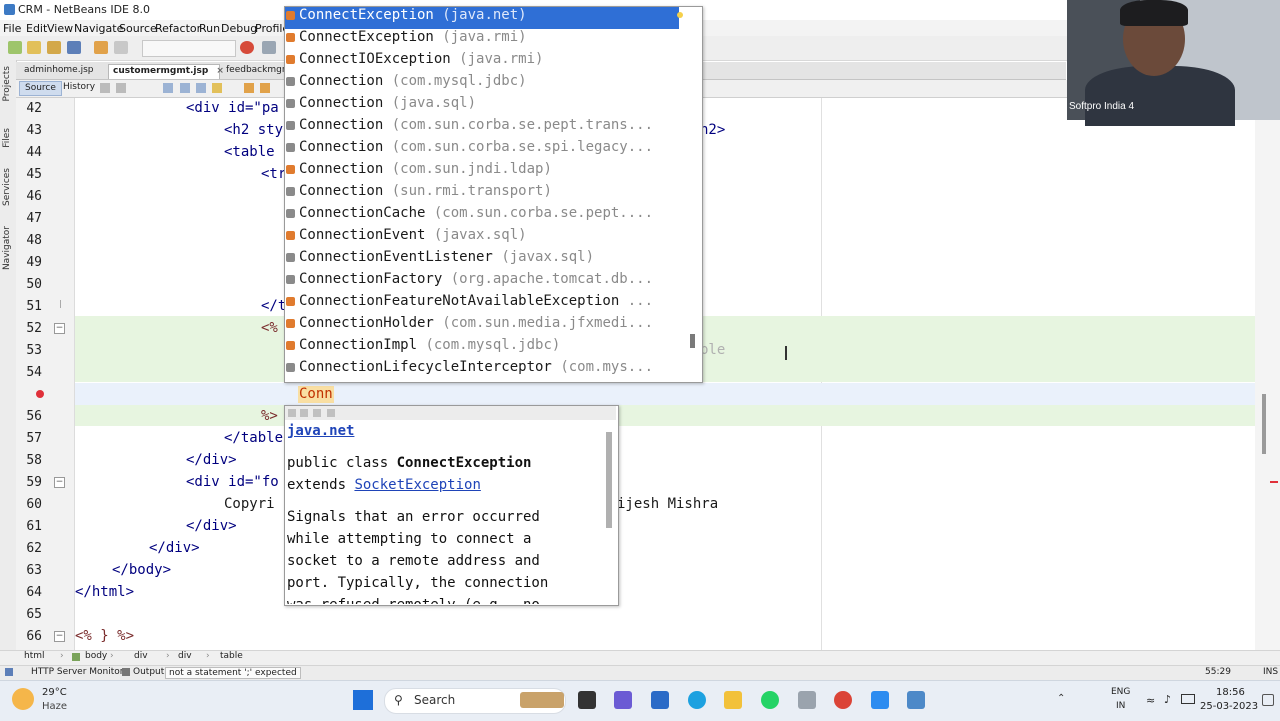  What do you see at coordinates (320, 431) in the screenshot?
I see `doc-package-link: java.net` at bounding box center [320, 431].